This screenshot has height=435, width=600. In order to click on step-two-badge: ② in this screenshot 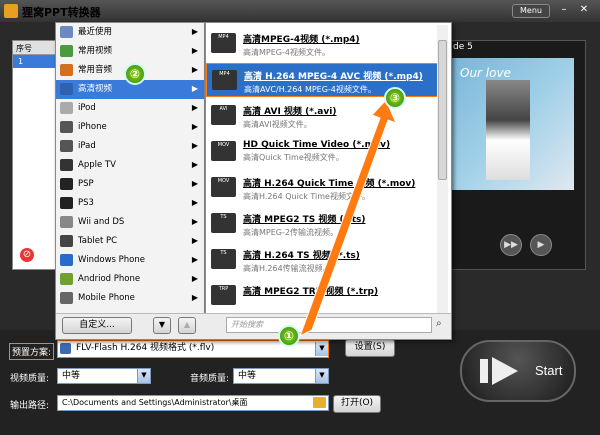, I will do `click(135, 74)`.